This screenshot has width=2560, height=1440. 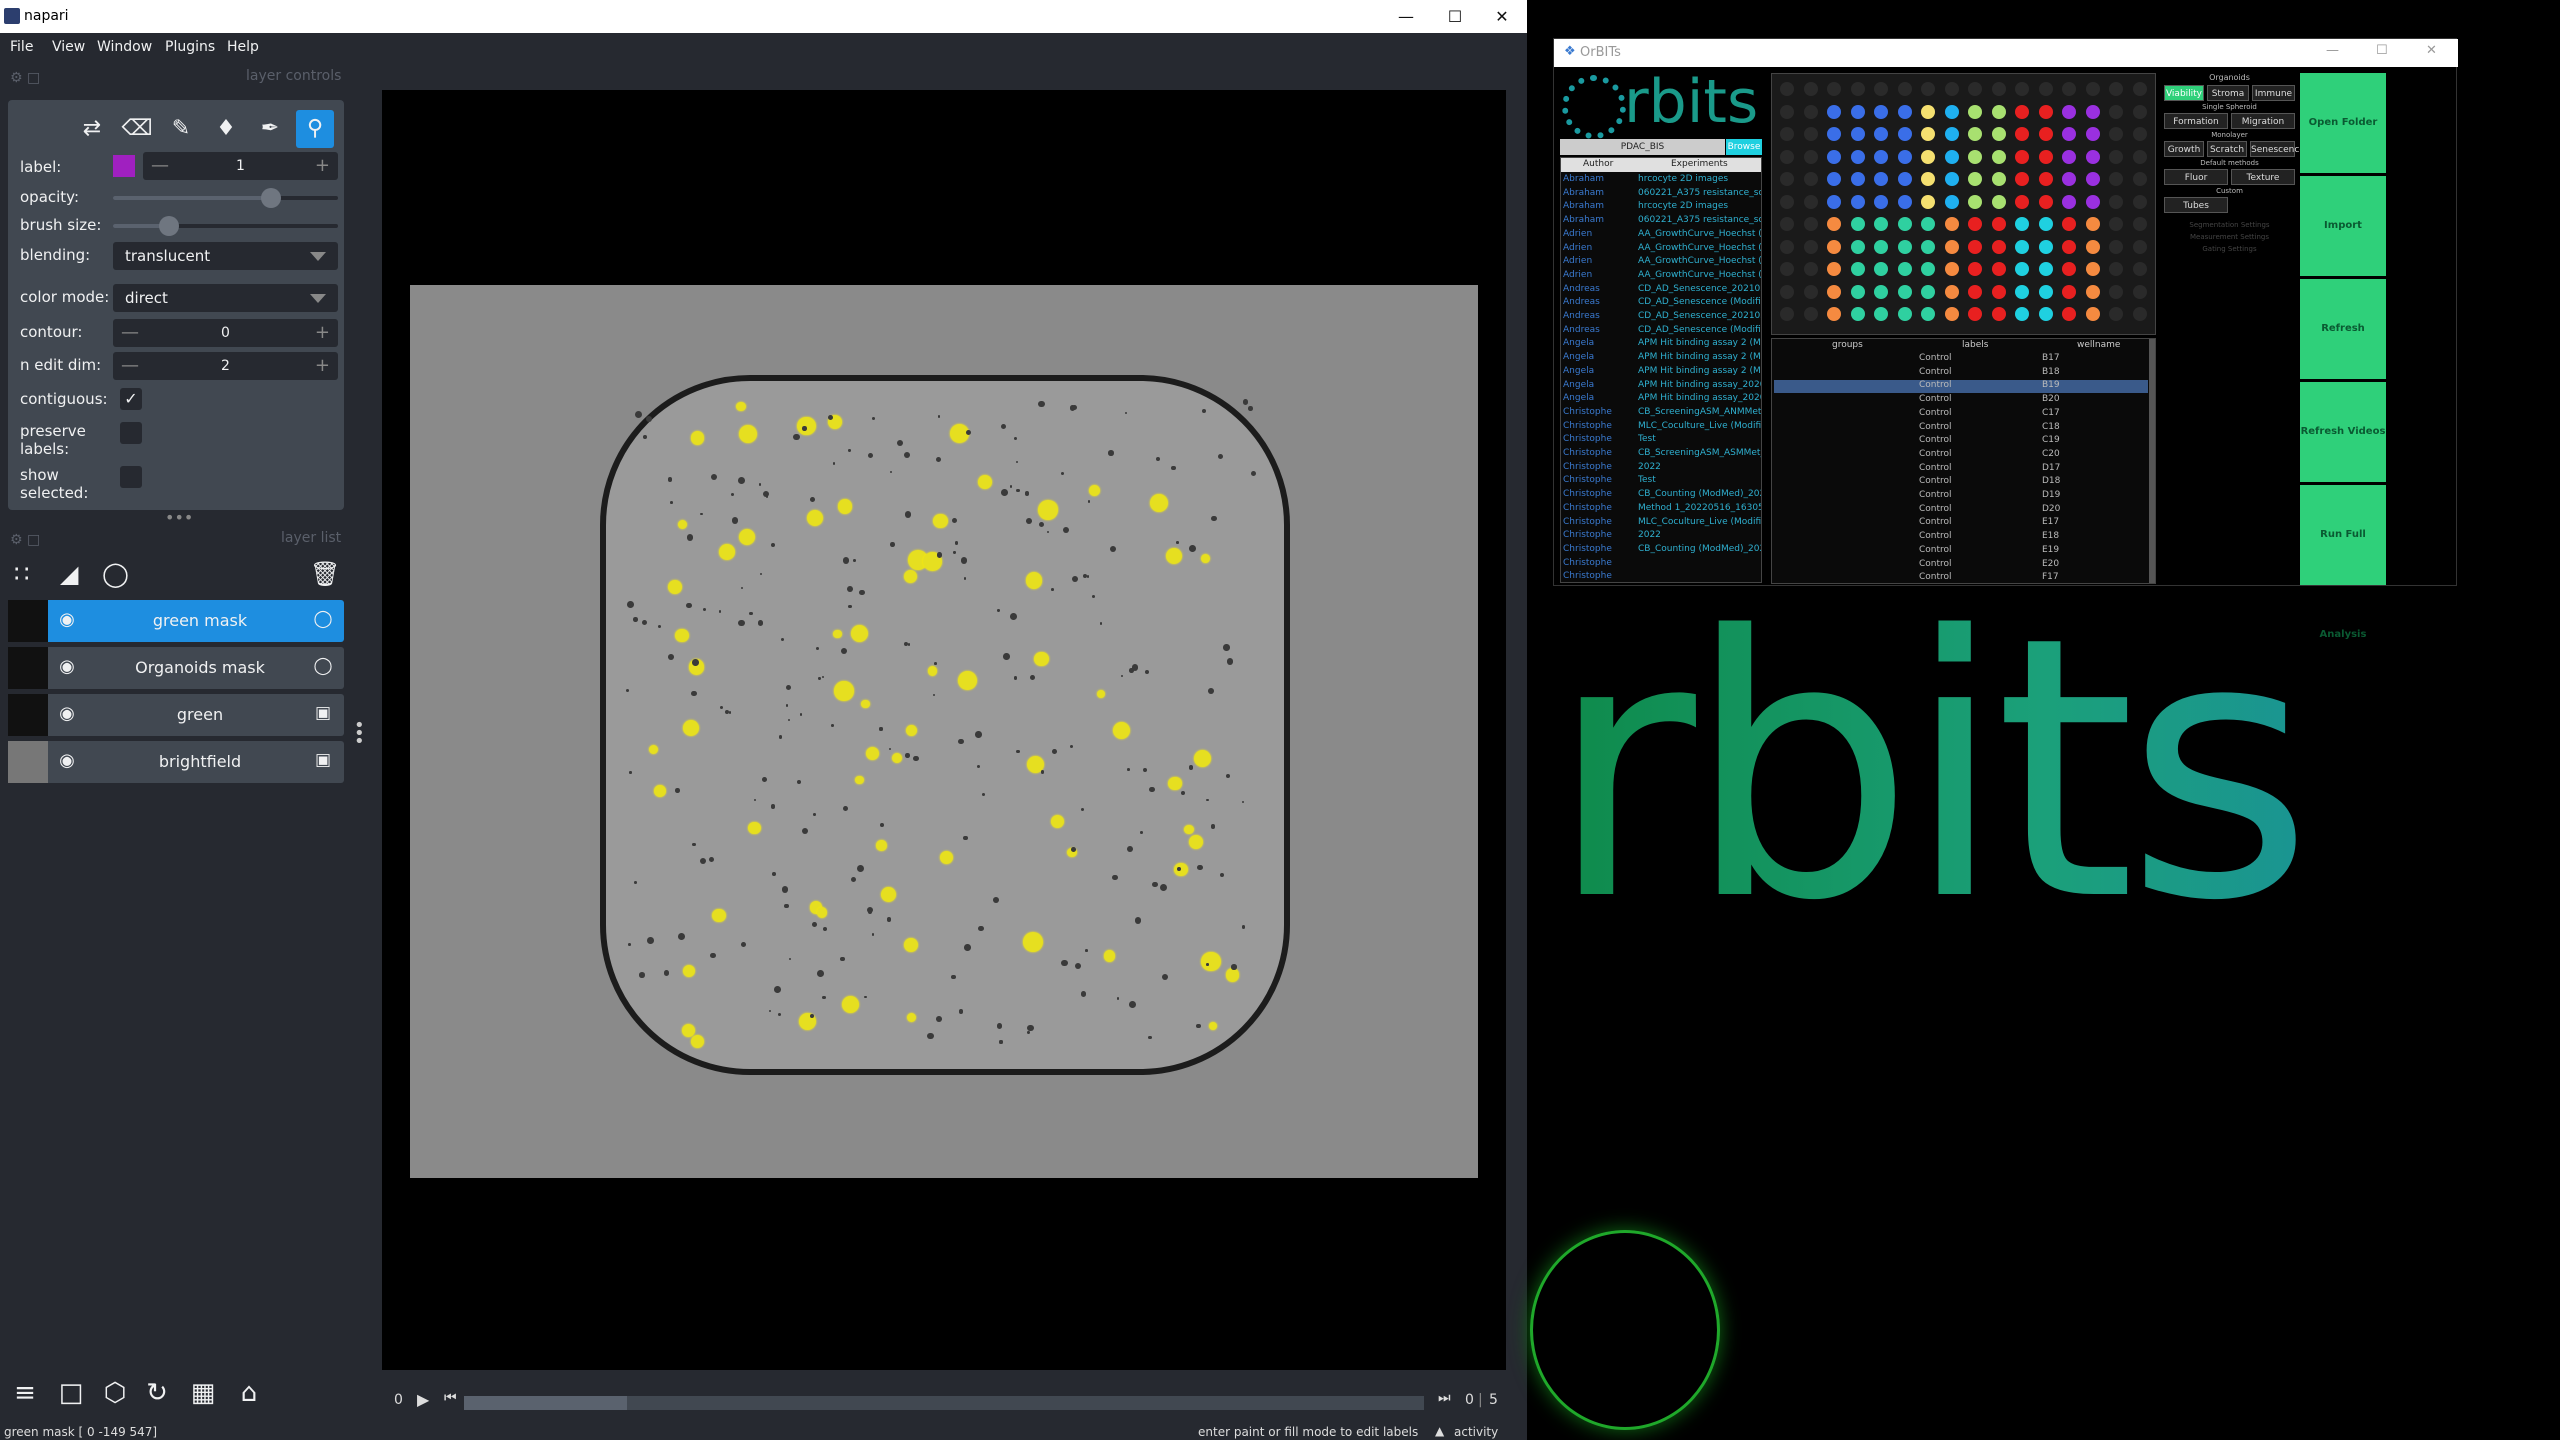 What do you see at coordinates (2152, 461) in the screenshot?
I see `wells-table-scrollbar` at bounding box center [2152, 461].